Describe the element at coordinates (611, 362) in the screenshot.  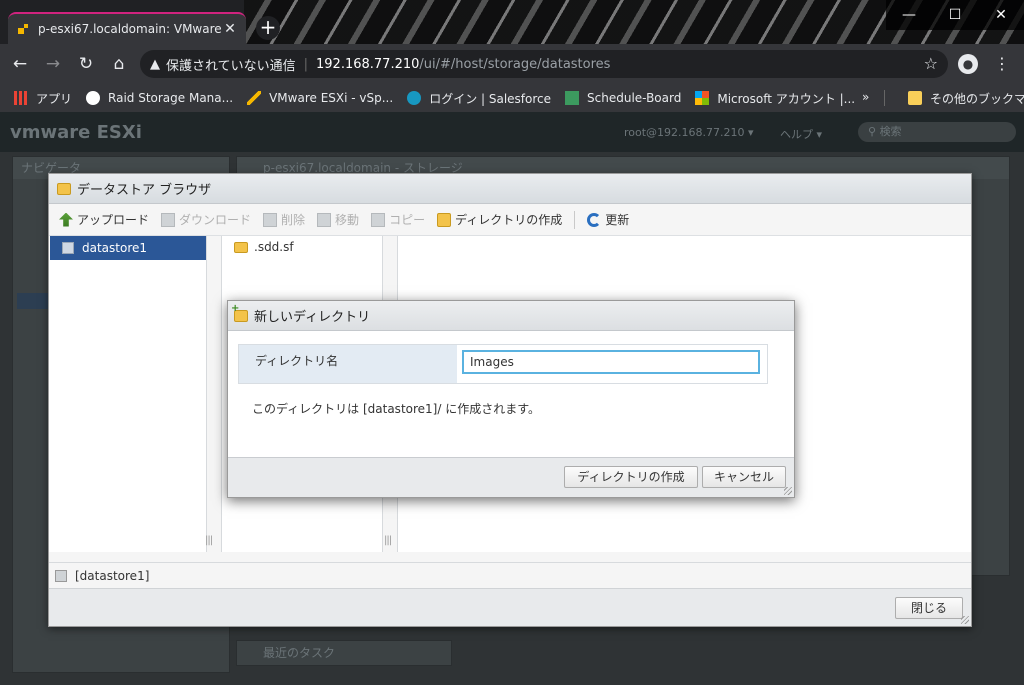
I see `directory-name-input: Images` at that location.